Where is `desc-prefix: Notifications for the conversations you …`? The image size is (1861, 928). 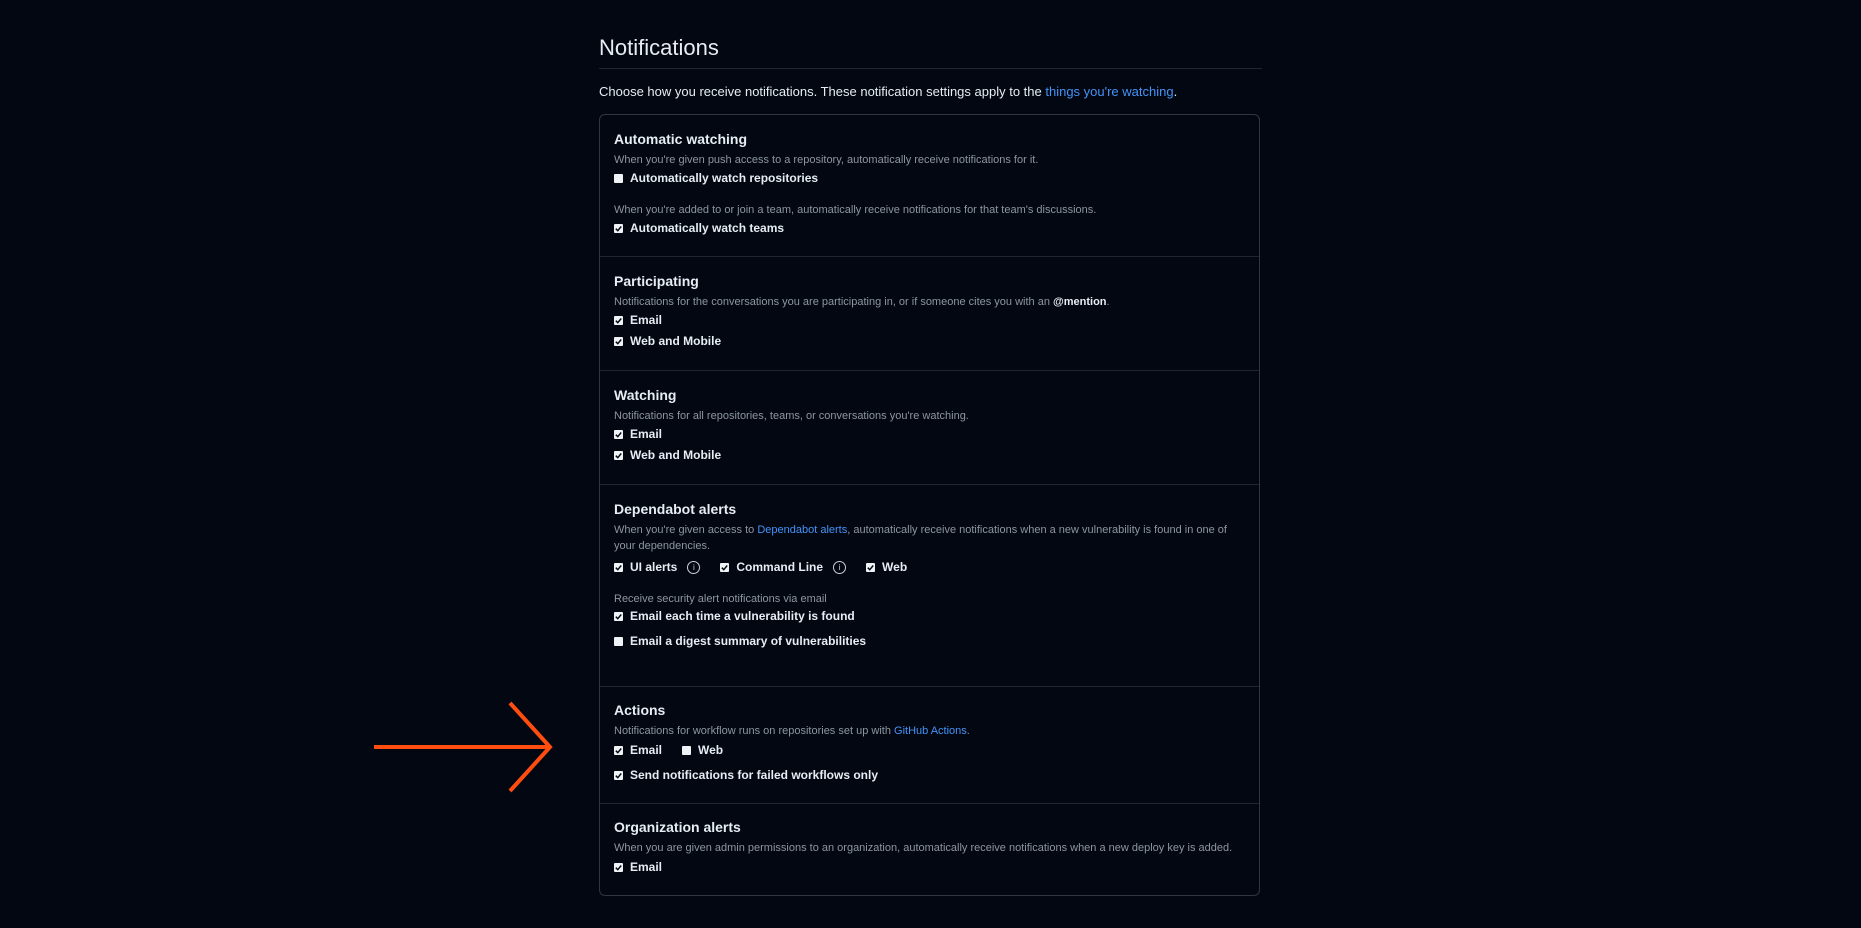 desc-prefix: Notifications for the conversations you … is located at coordinates (834, 302).